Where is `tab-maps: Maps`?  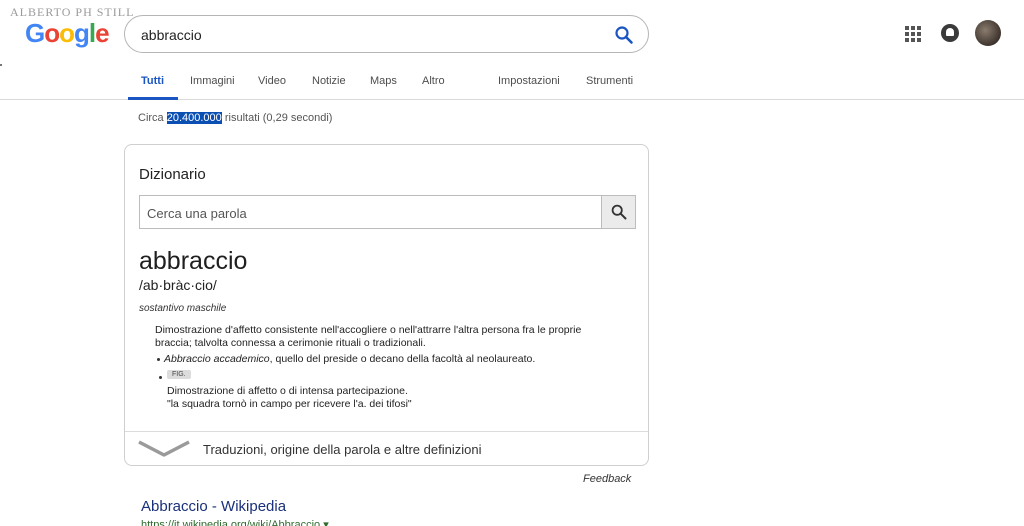 tab-maps: Maps is located at coordinates (383, 81).